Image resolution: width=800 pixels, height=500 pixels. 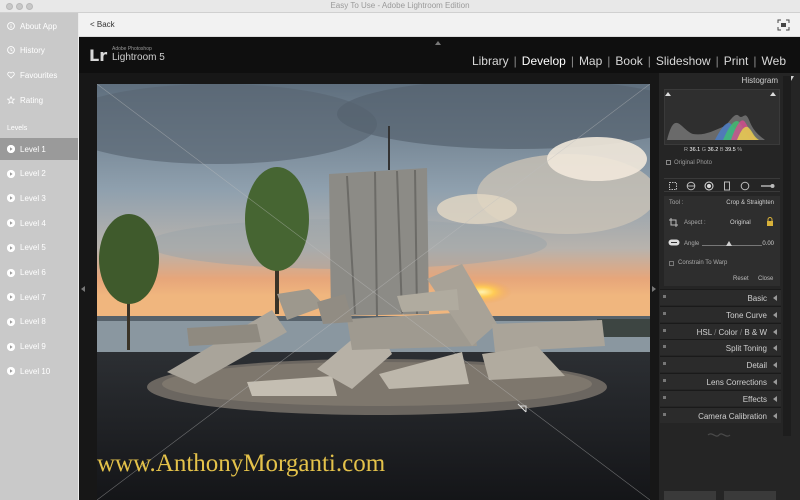 What do you see at coordinates (709, 186) in the screenshot?
I see `red-eye-icon` at bounding box center [709, 186].